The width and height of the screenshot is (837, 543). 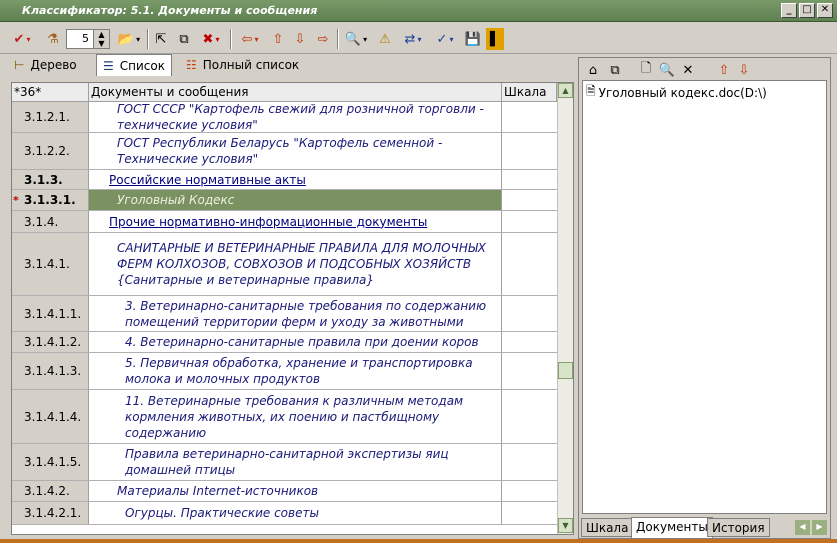 I want to click on document-name: Уголовный кодекс.doc(D:\), so click(x=682, y=92).